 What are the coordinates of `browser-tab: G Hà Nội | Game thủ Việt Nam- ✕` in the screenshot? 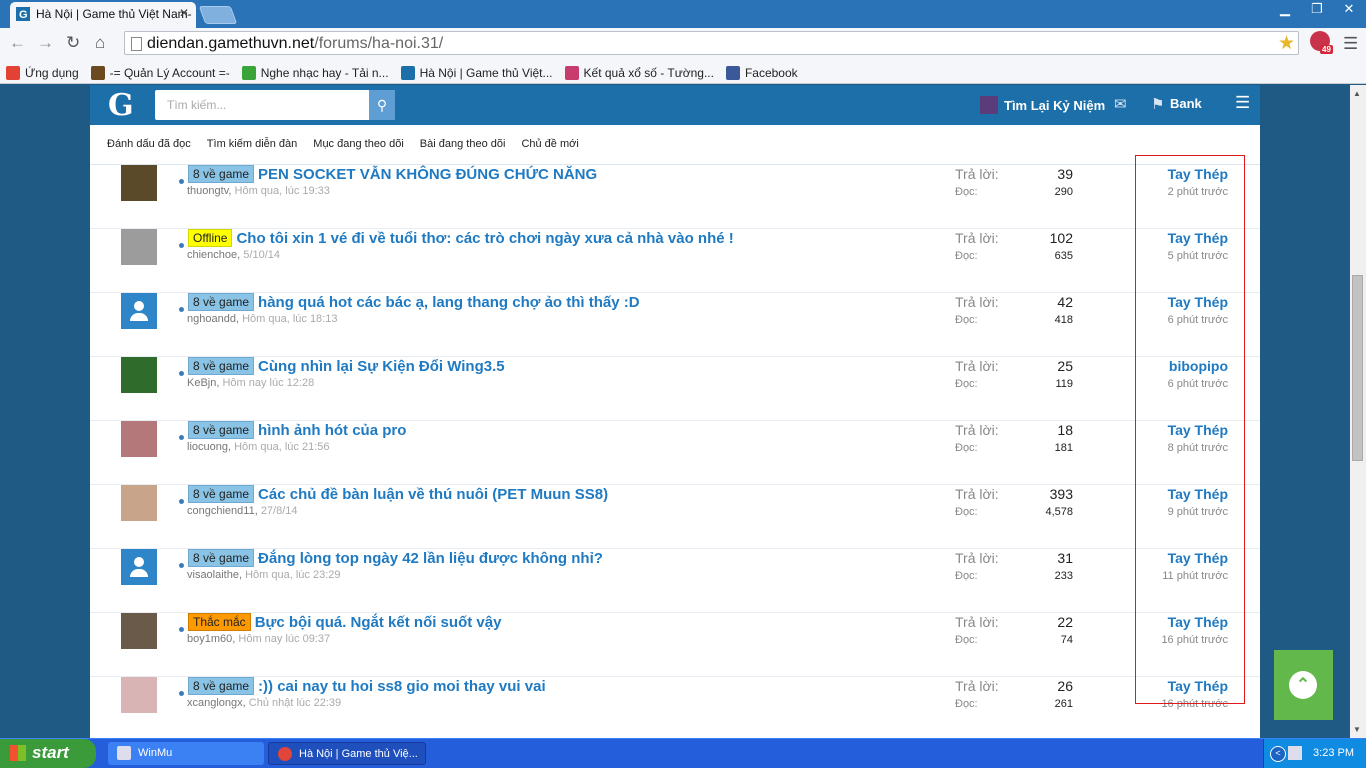 It's located at (103, 15).